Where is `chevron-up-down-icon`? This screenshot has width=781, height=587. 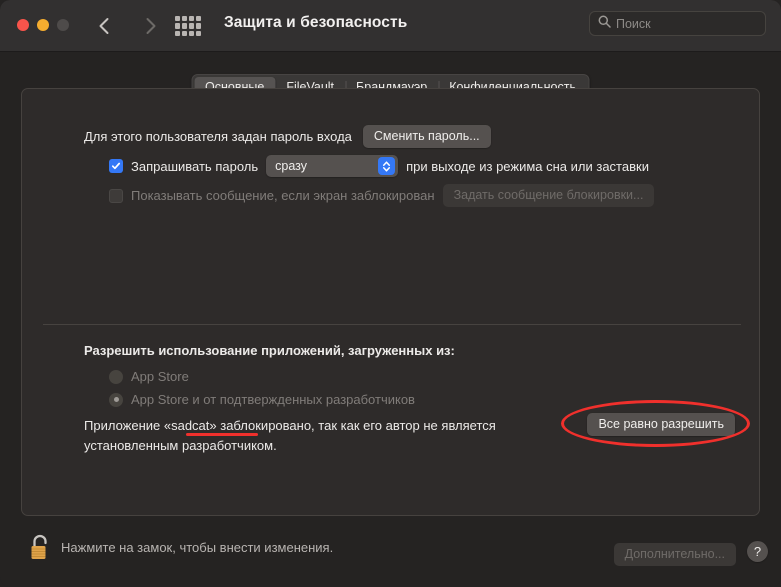 chevron-up-down-icon is located at coordinates (387, 166).